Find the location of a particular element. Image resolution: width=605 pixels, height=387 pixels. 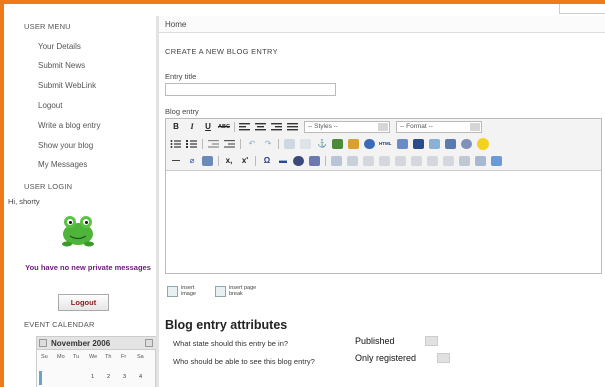

align-left-icon is located at coordinates (244, 127).